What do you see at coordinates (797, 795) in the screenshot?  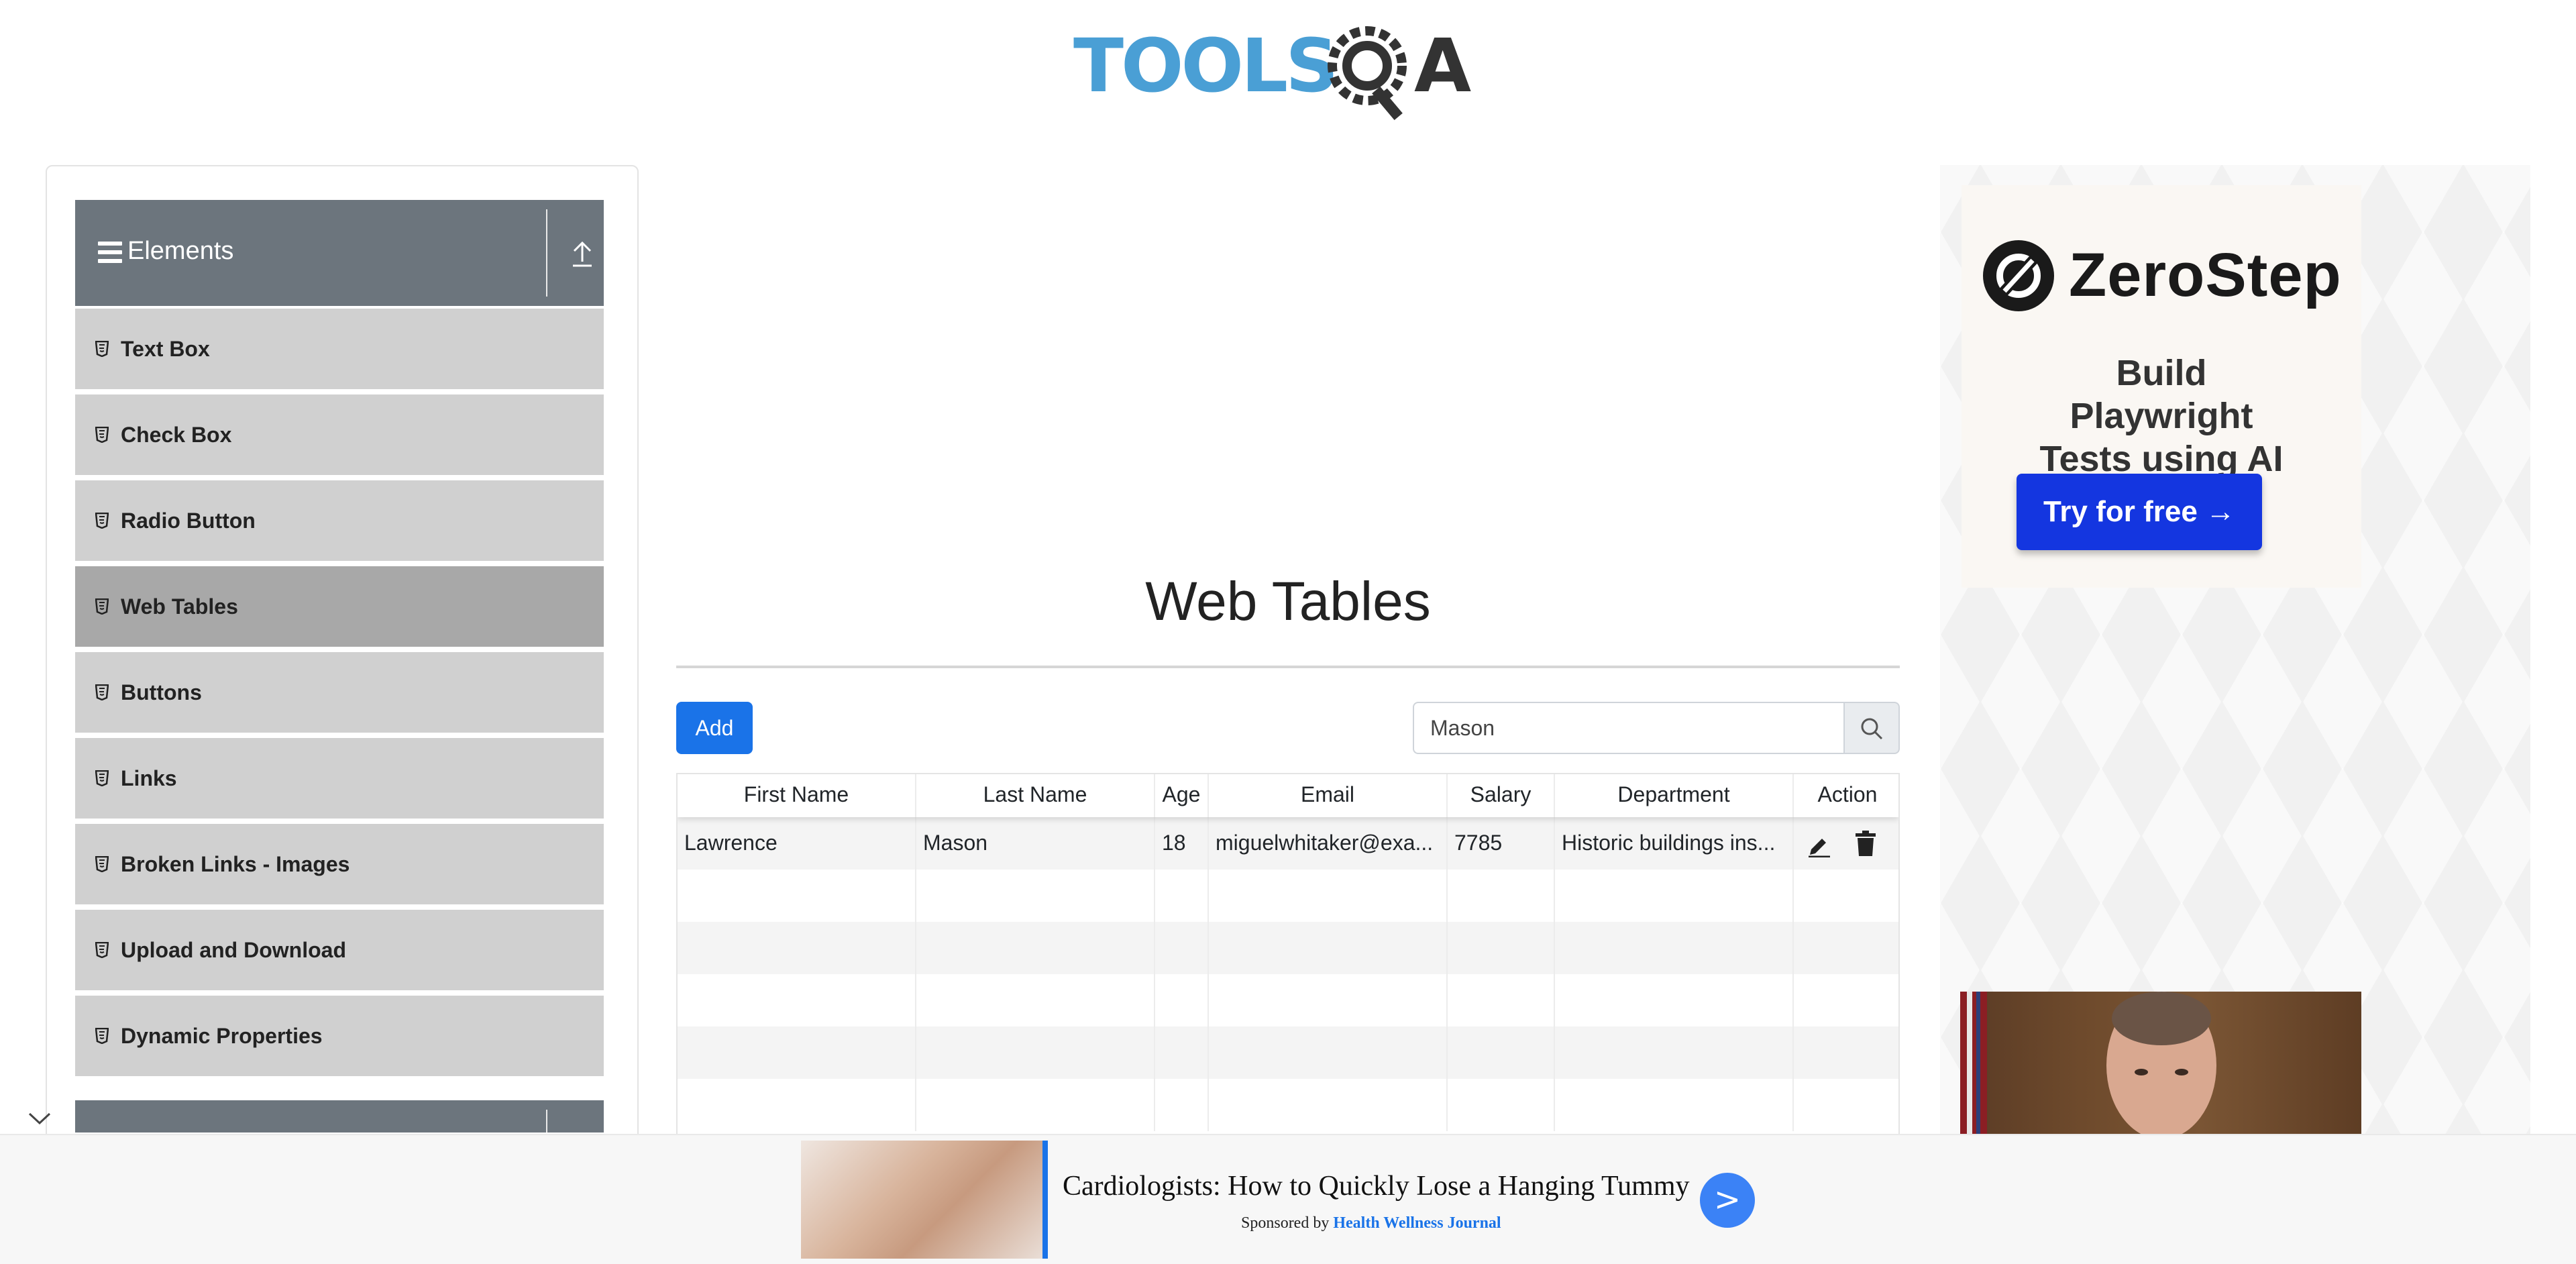 I see `column-header: First Name` at bounding box center [797, 795].